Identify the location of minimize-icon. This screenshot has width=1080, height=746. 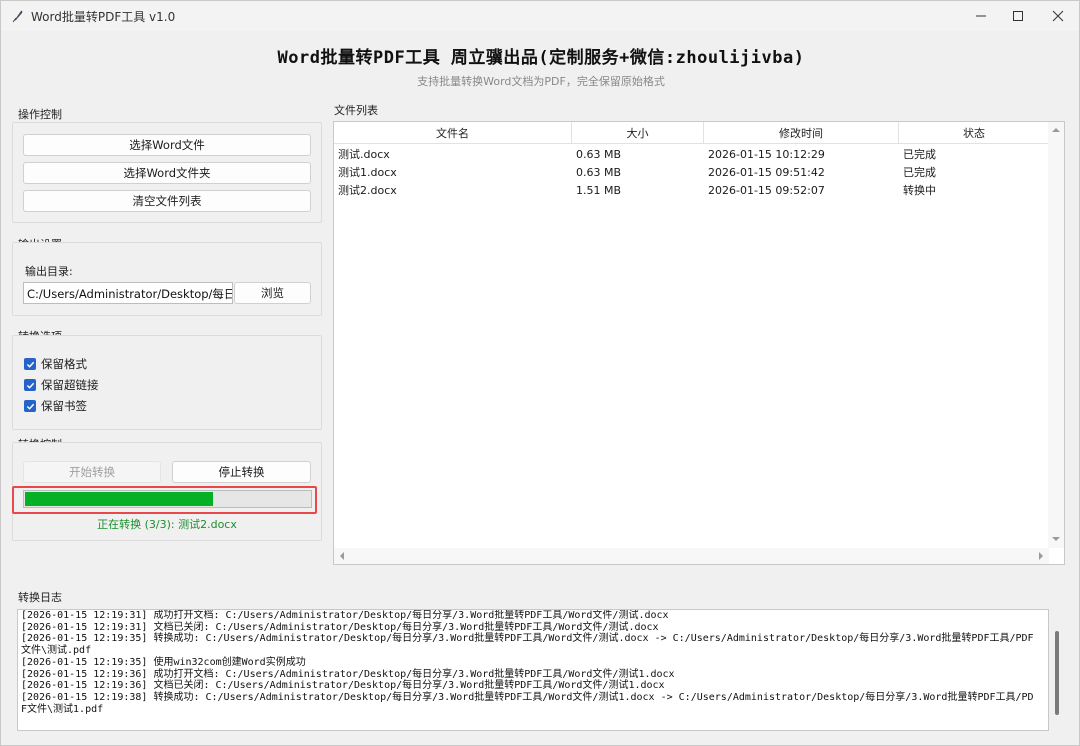
(981, 16).